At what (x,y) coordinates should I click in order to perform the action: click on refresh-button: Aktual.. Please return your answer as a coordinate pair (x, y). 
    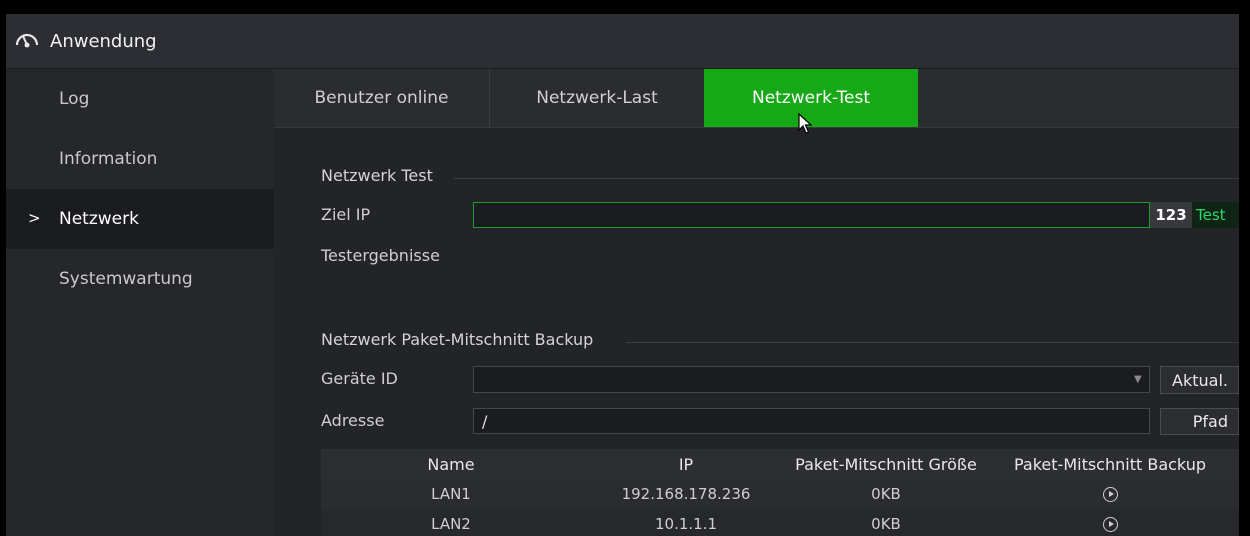
    Looking at the image, I should click on (1199, 380).